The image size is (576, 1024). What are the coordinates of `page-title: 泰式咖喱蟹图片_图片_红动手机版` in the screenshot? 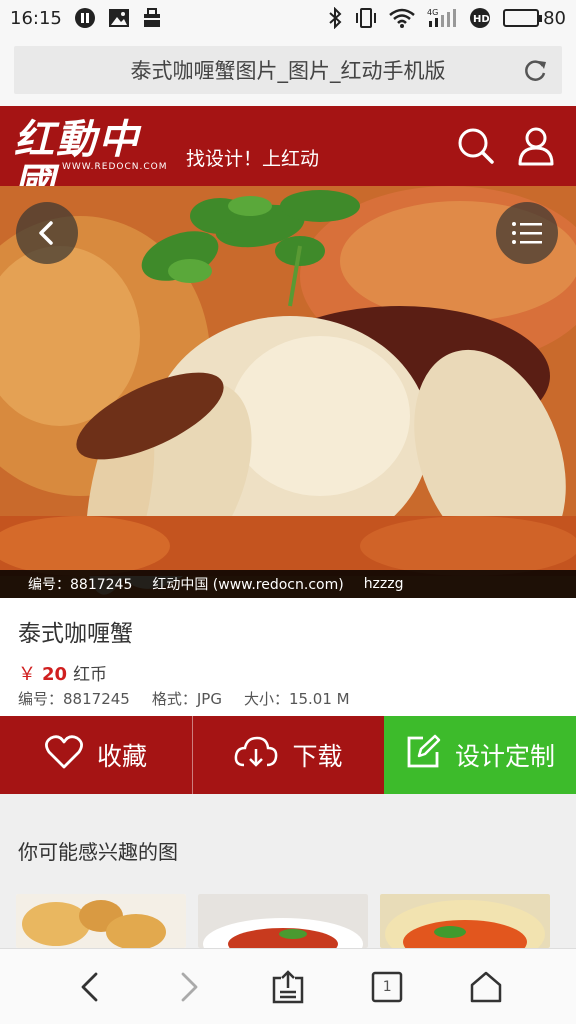 It's located at (288, 71).